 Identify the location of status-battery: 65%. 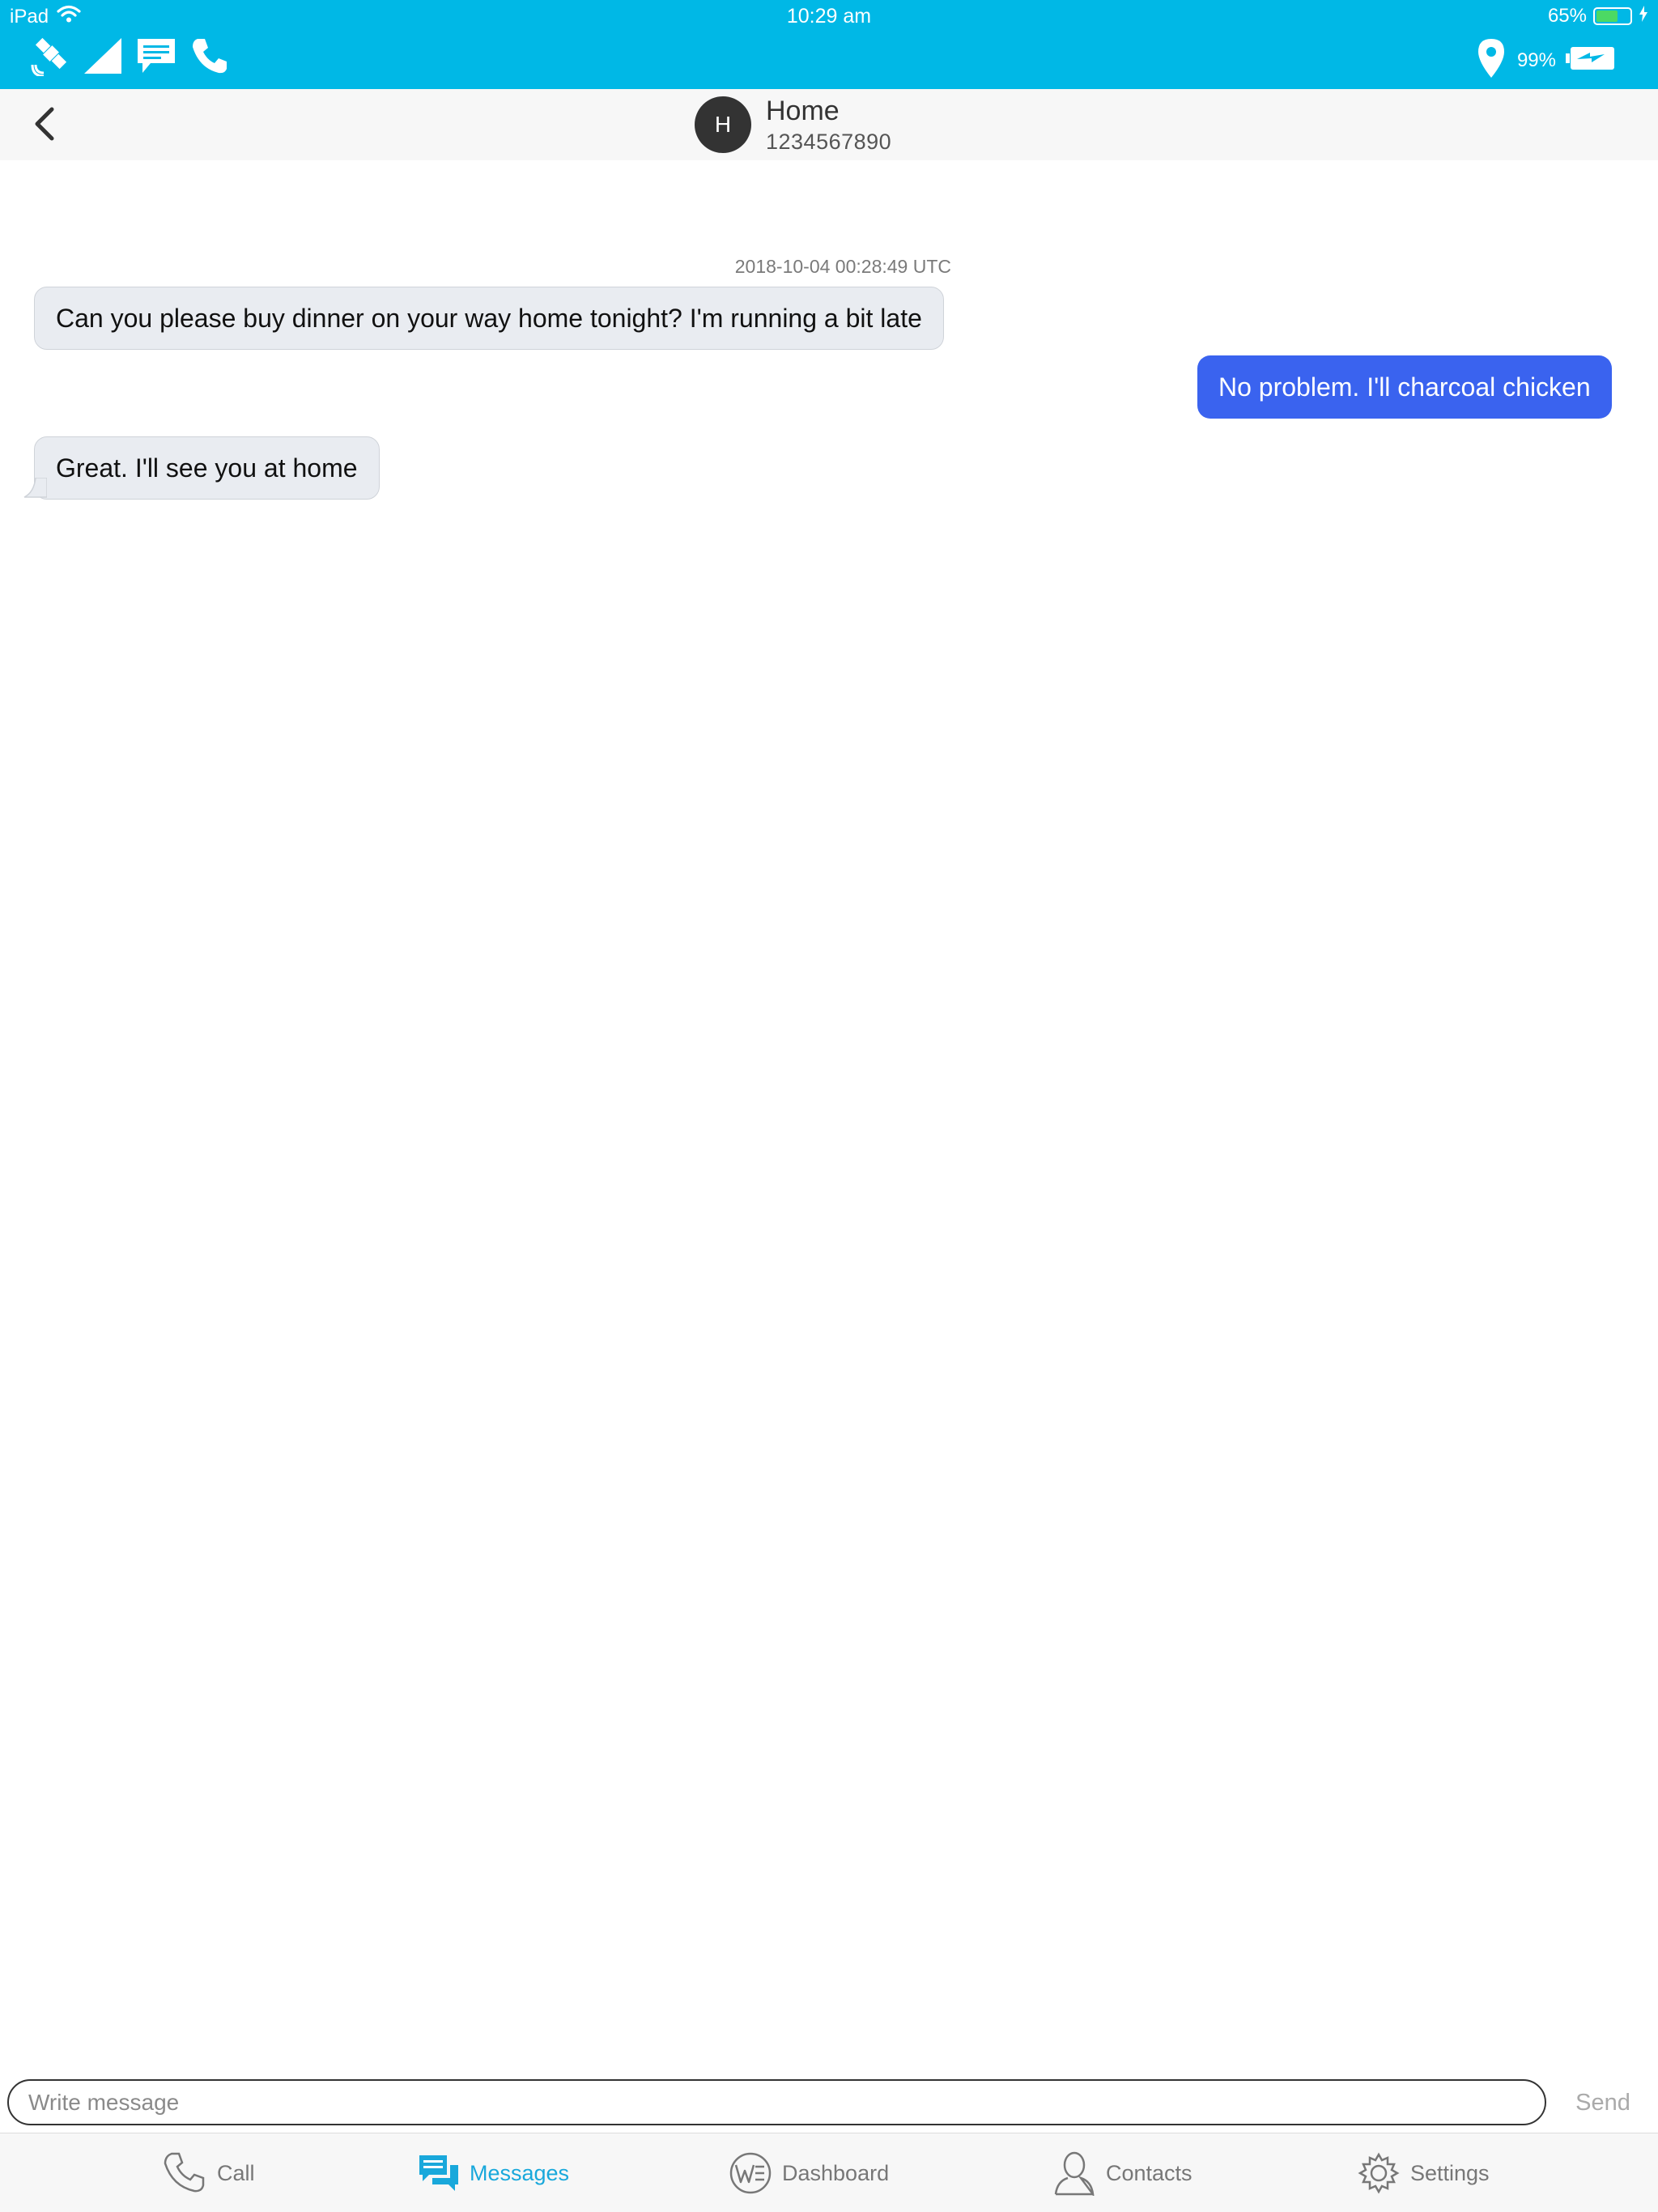
(1598, 16).